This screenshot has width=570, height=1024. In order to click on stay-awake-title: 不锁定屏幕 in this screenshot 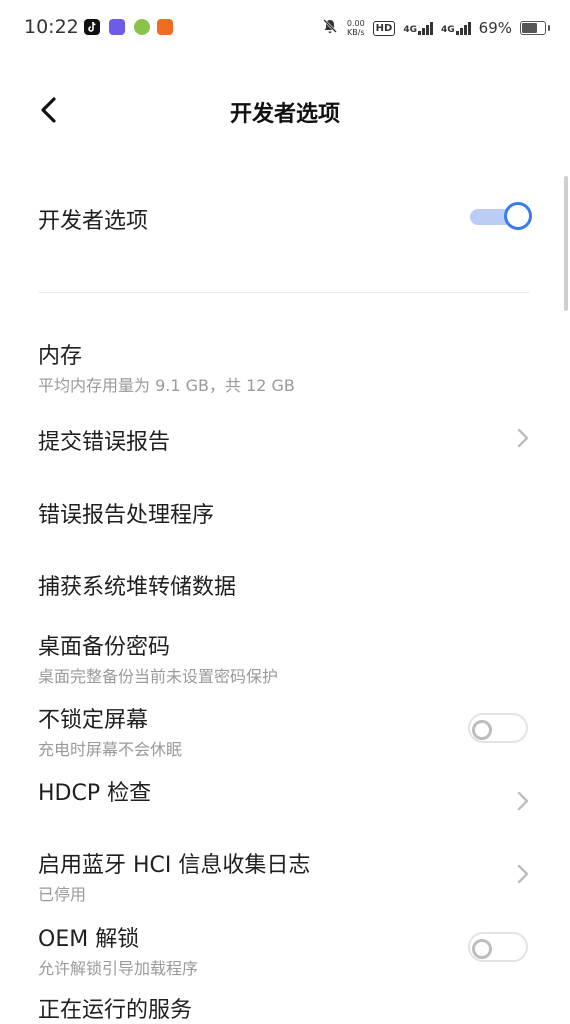, I will do `click(93, 720)`.